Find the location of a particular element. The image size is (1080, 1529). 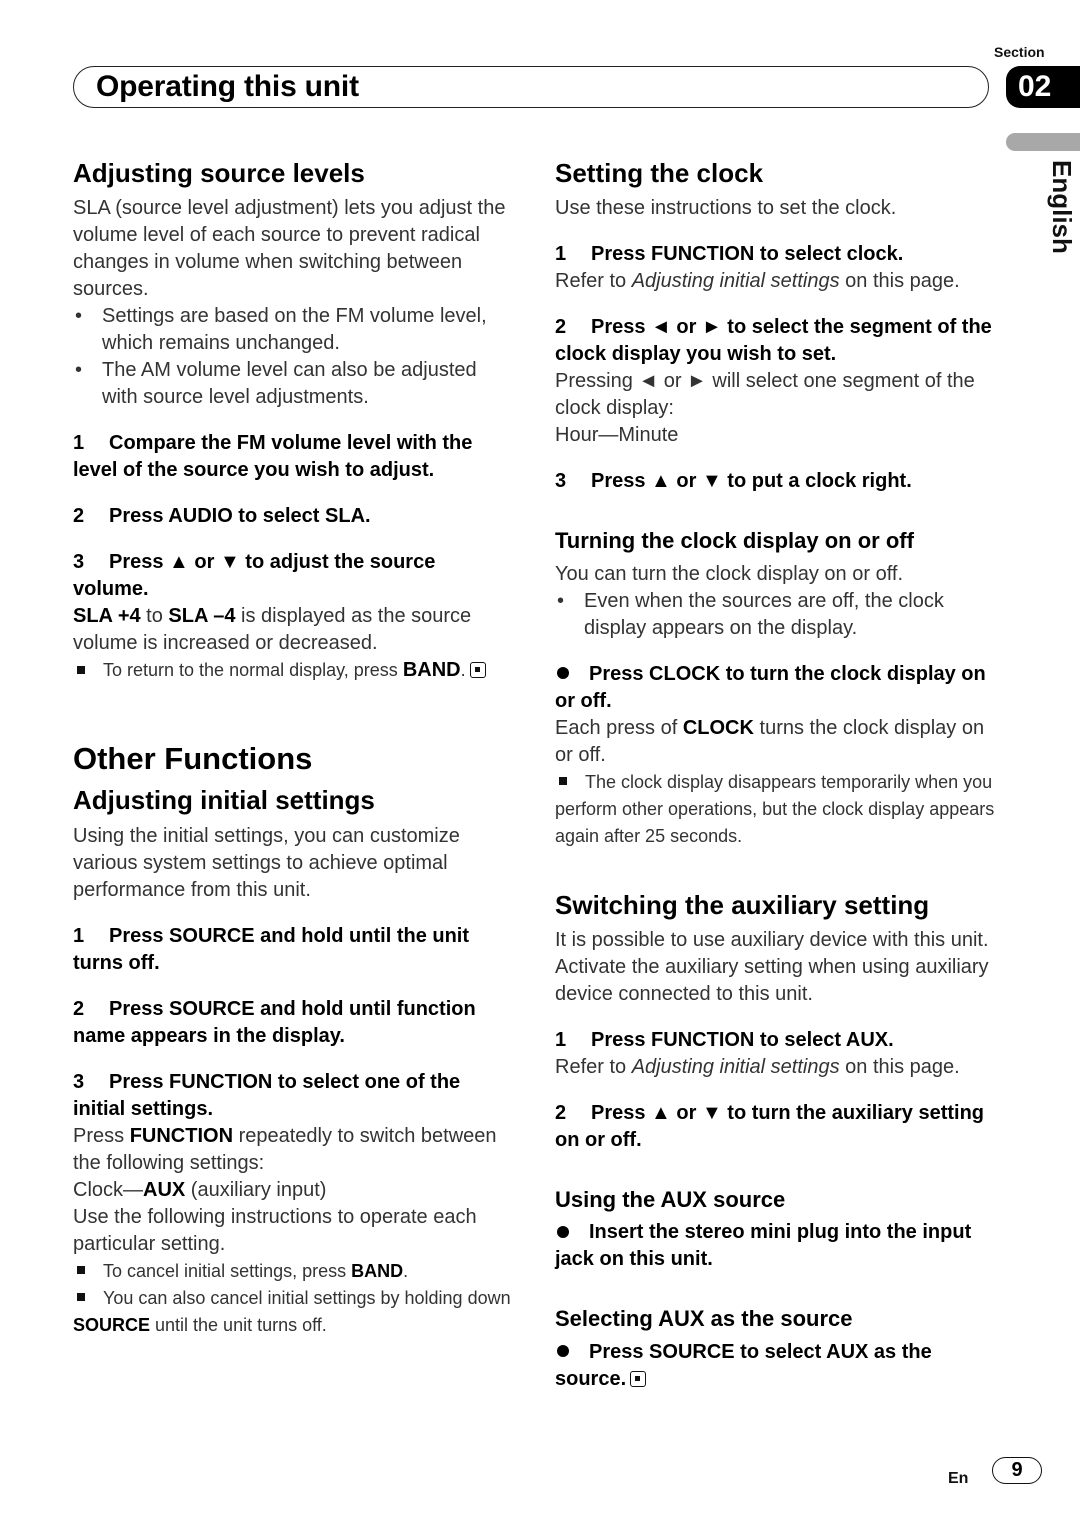

section-number-tab: 02 is located at coordinates (1043, 87).